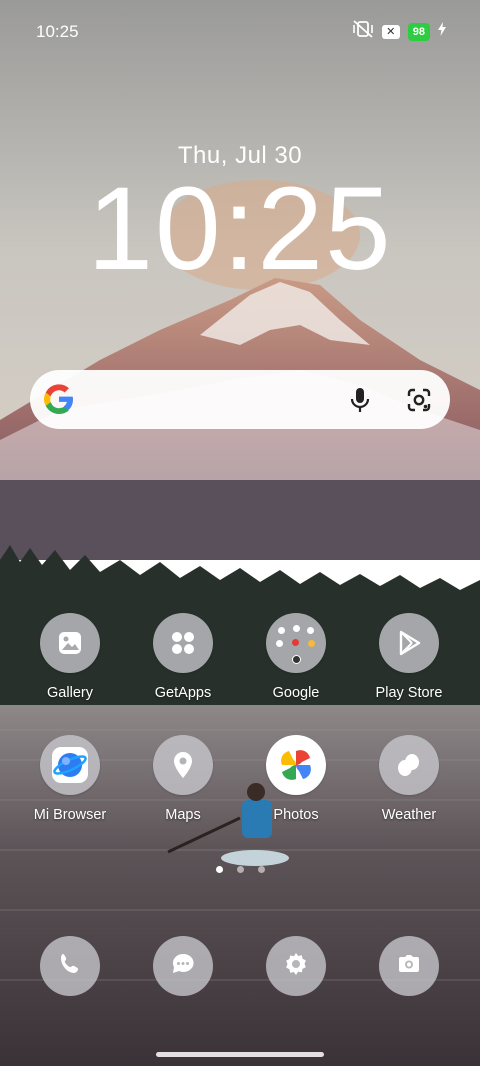 The width and height of the screenshot is (480, 1066). What do you see at coordinates (219, 869) in the screenshot?
I see `page-dot-active` at bounding box center [219, 869].